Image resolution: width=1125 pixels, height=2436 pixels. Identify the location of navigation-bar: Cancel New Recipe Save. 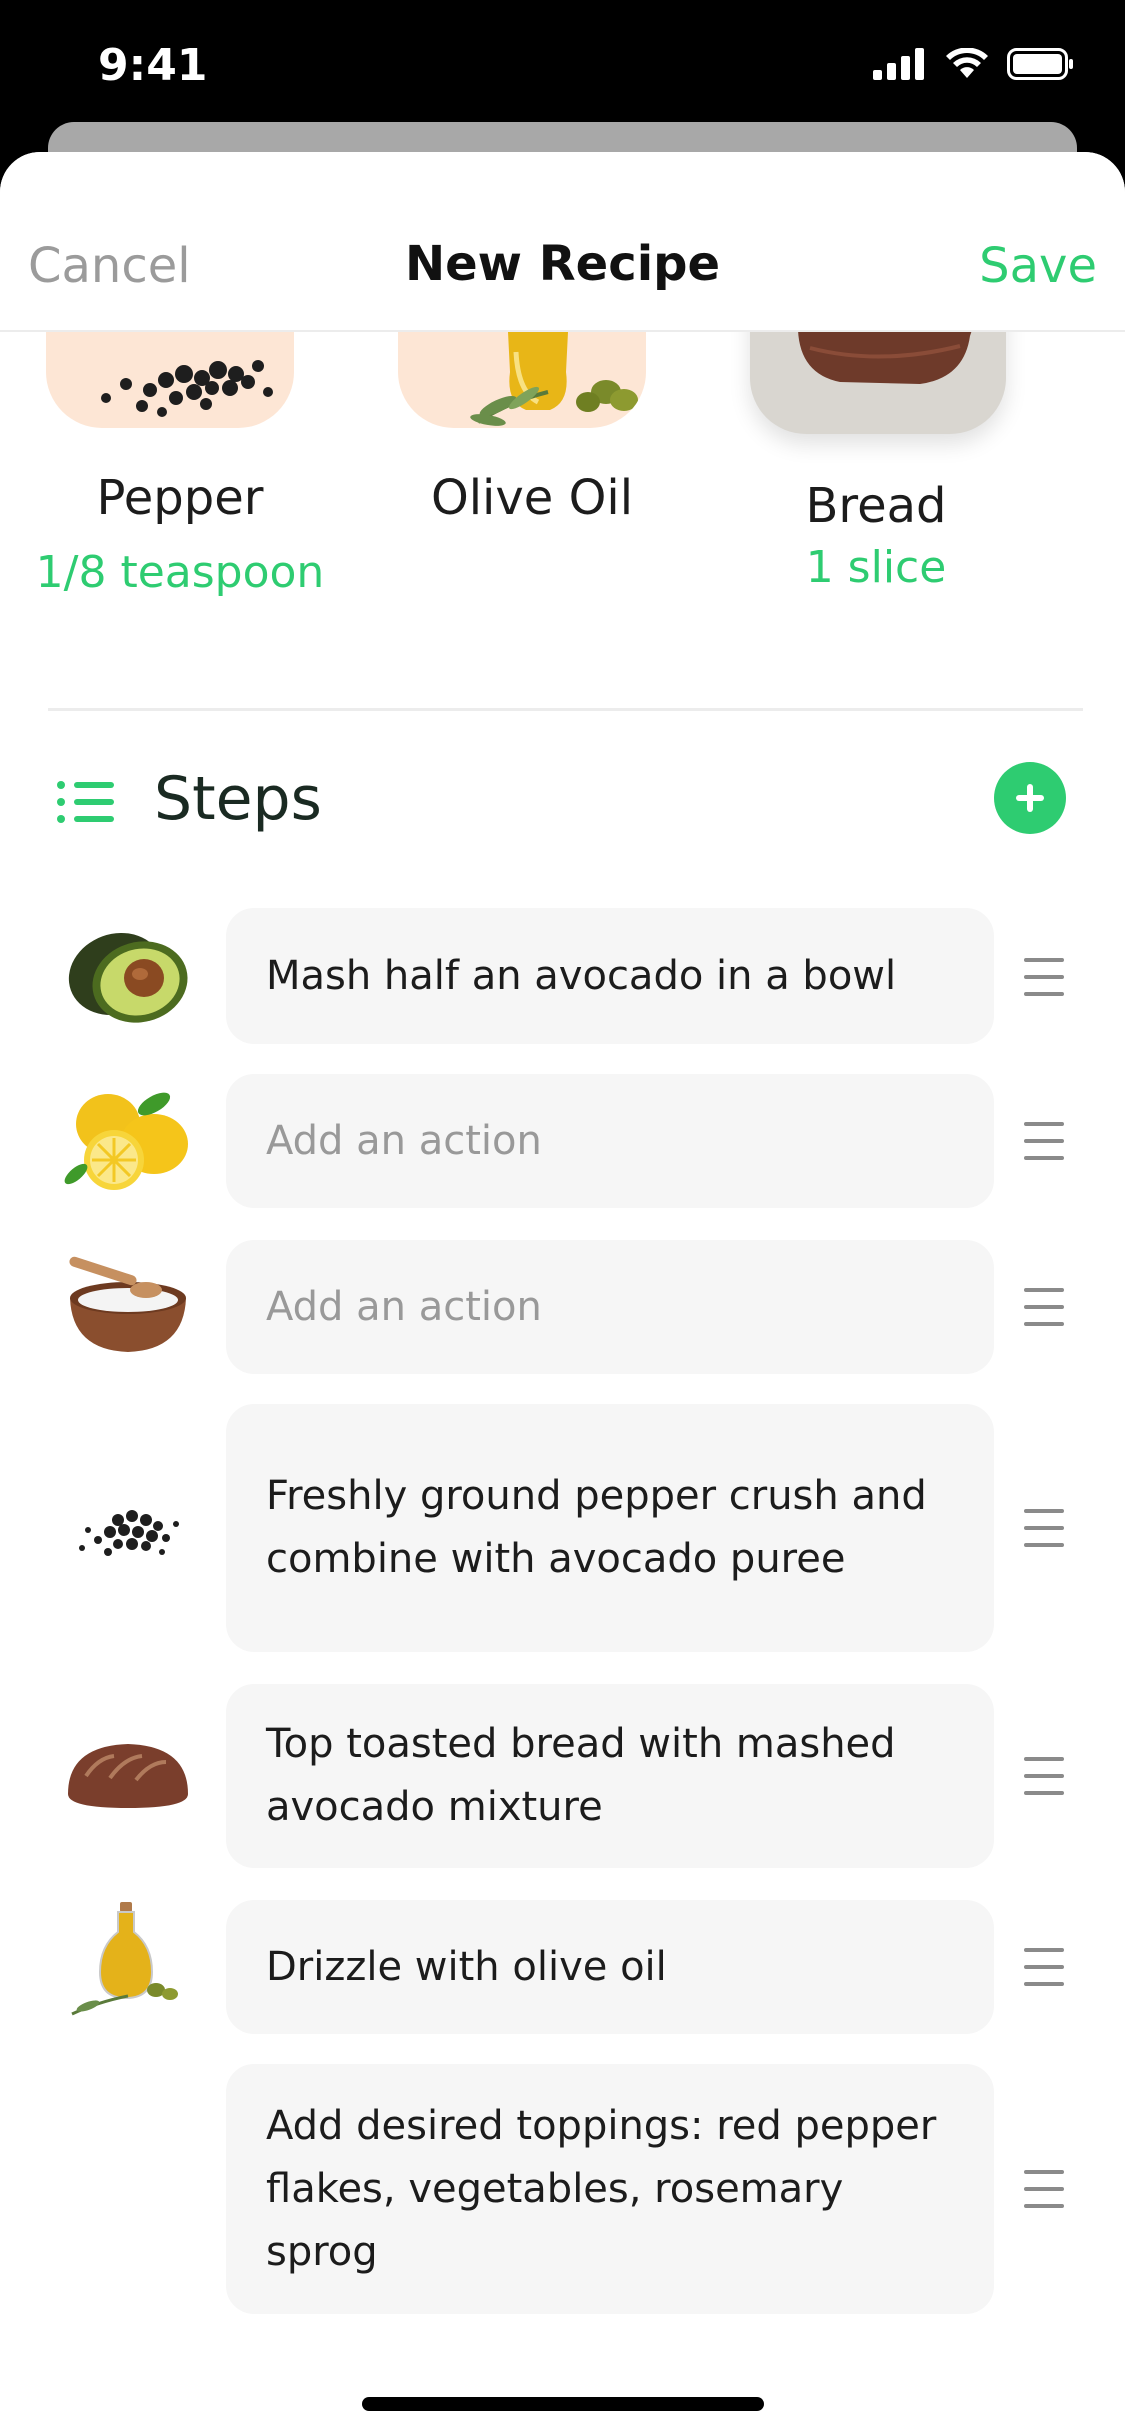
(562, 242).